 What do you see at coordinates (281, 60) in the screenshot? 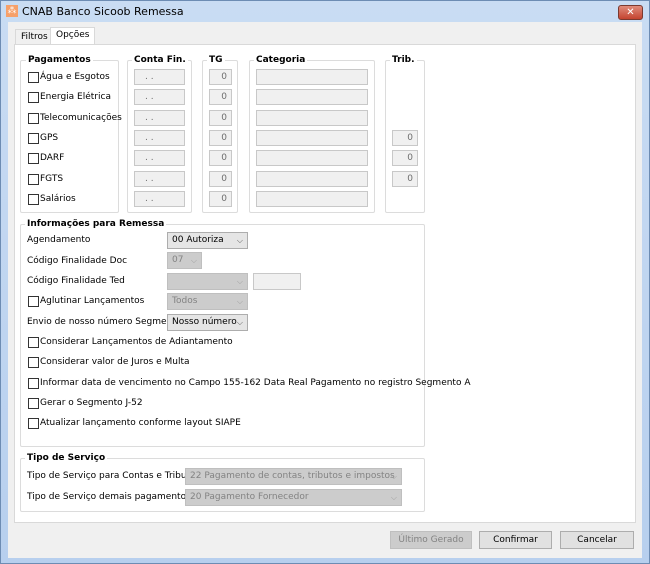
I see `categoria-header: Categoria` at bounding box center [281, 60].